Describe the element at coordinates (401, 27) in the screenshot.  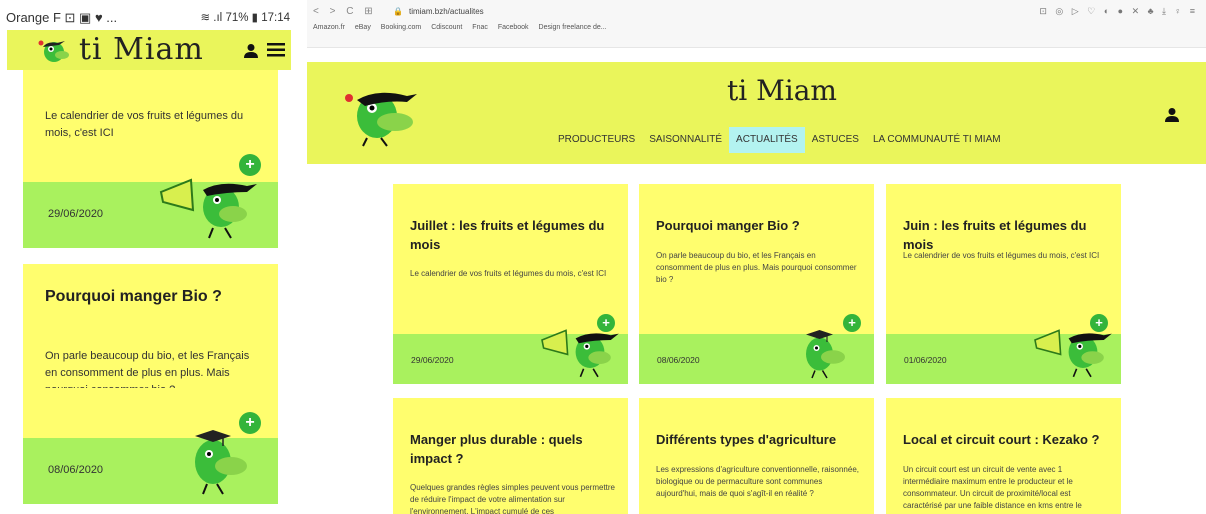
I see `bookmark-item: Booking.com` at that location.